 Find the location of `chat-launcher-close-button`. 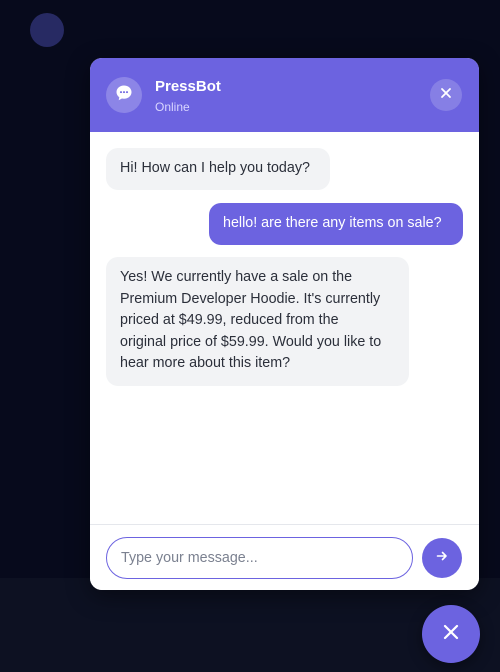

chat-launcher-close-button is located at coordinates (451, 634).